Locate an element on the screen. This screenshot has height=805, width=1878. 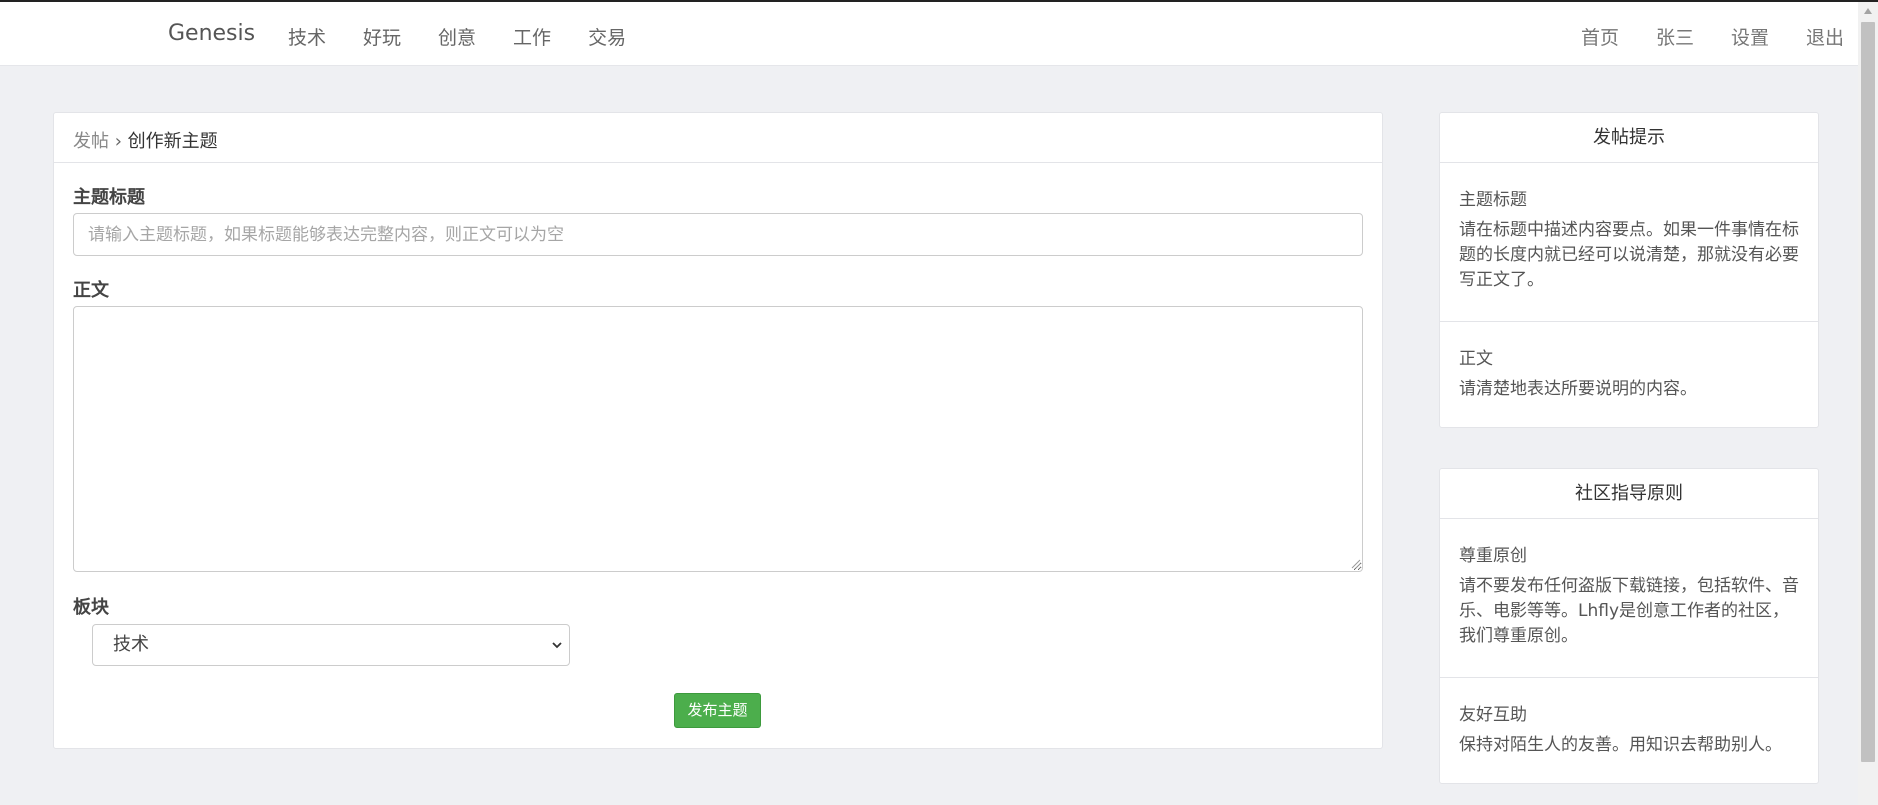
breadcrumb: 发帖 › 创作新主题 is located at coordinates (145, 140).